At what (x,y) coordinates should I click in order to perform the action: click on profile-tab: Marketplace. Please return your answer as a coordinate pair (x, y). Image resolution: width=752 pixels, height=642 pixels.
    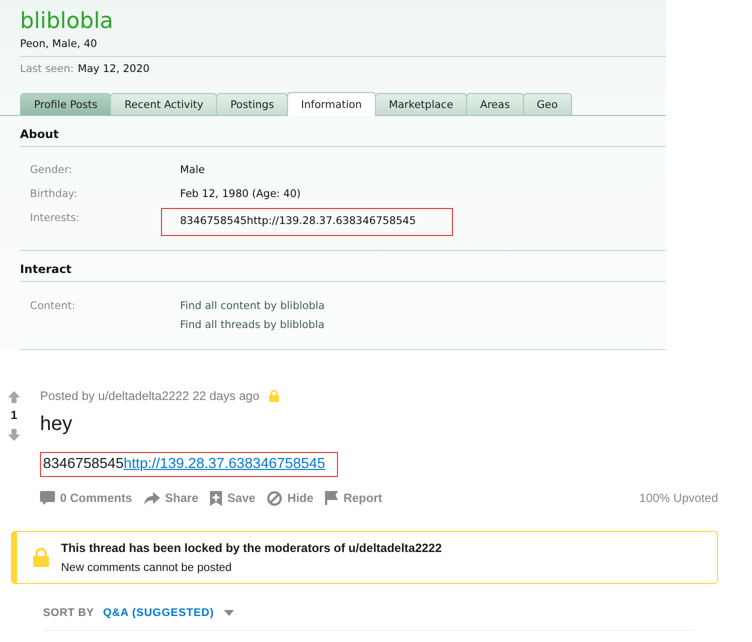
    Looking at the image, I should click on (421, 104).